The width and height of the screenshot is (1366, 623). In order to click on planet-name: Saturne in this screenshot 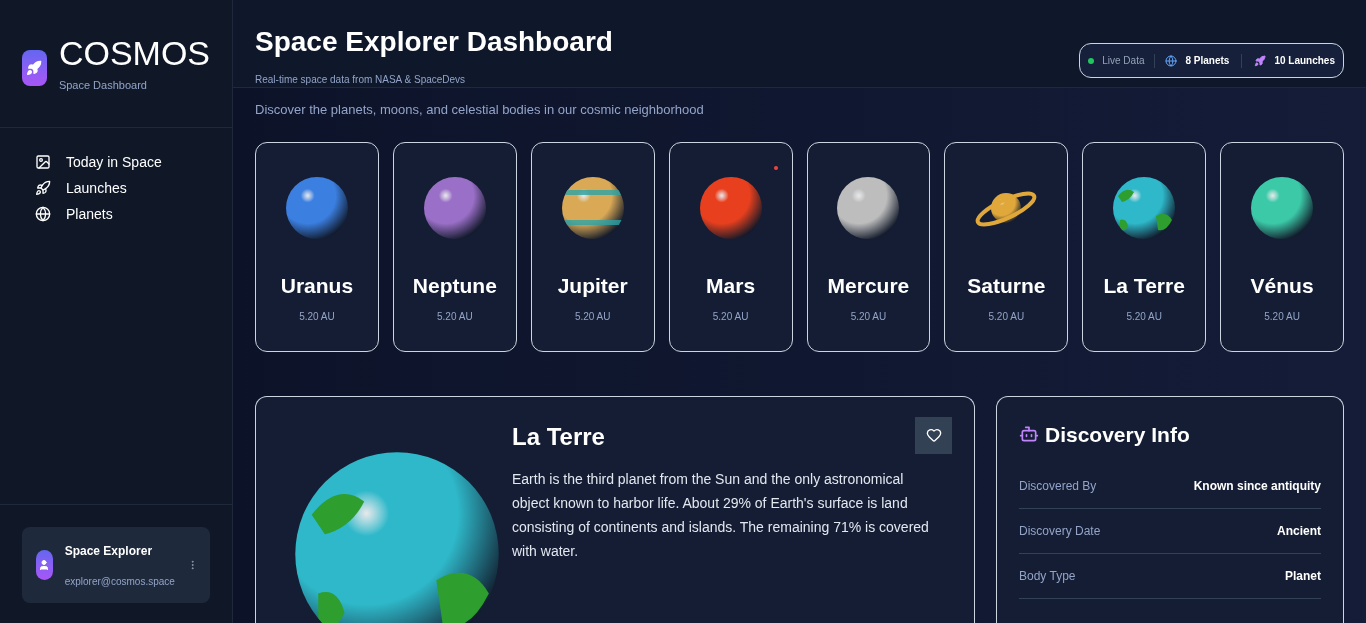, I will do `click(1006, 285)`.